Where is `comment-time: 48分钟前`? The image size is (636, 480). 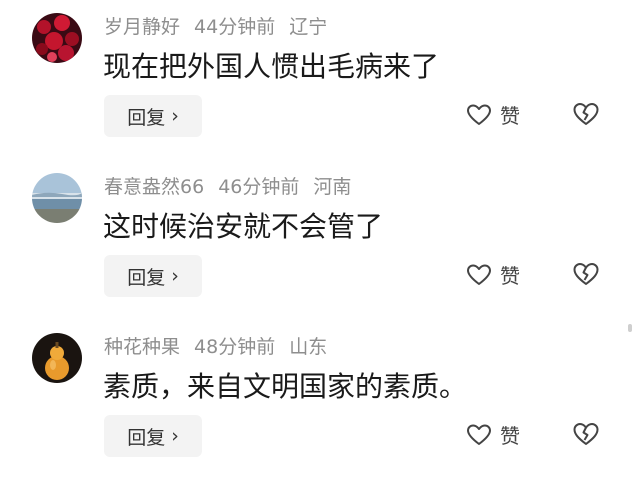 comment-time: 48分钟前 is located at coordinates (235, 347).